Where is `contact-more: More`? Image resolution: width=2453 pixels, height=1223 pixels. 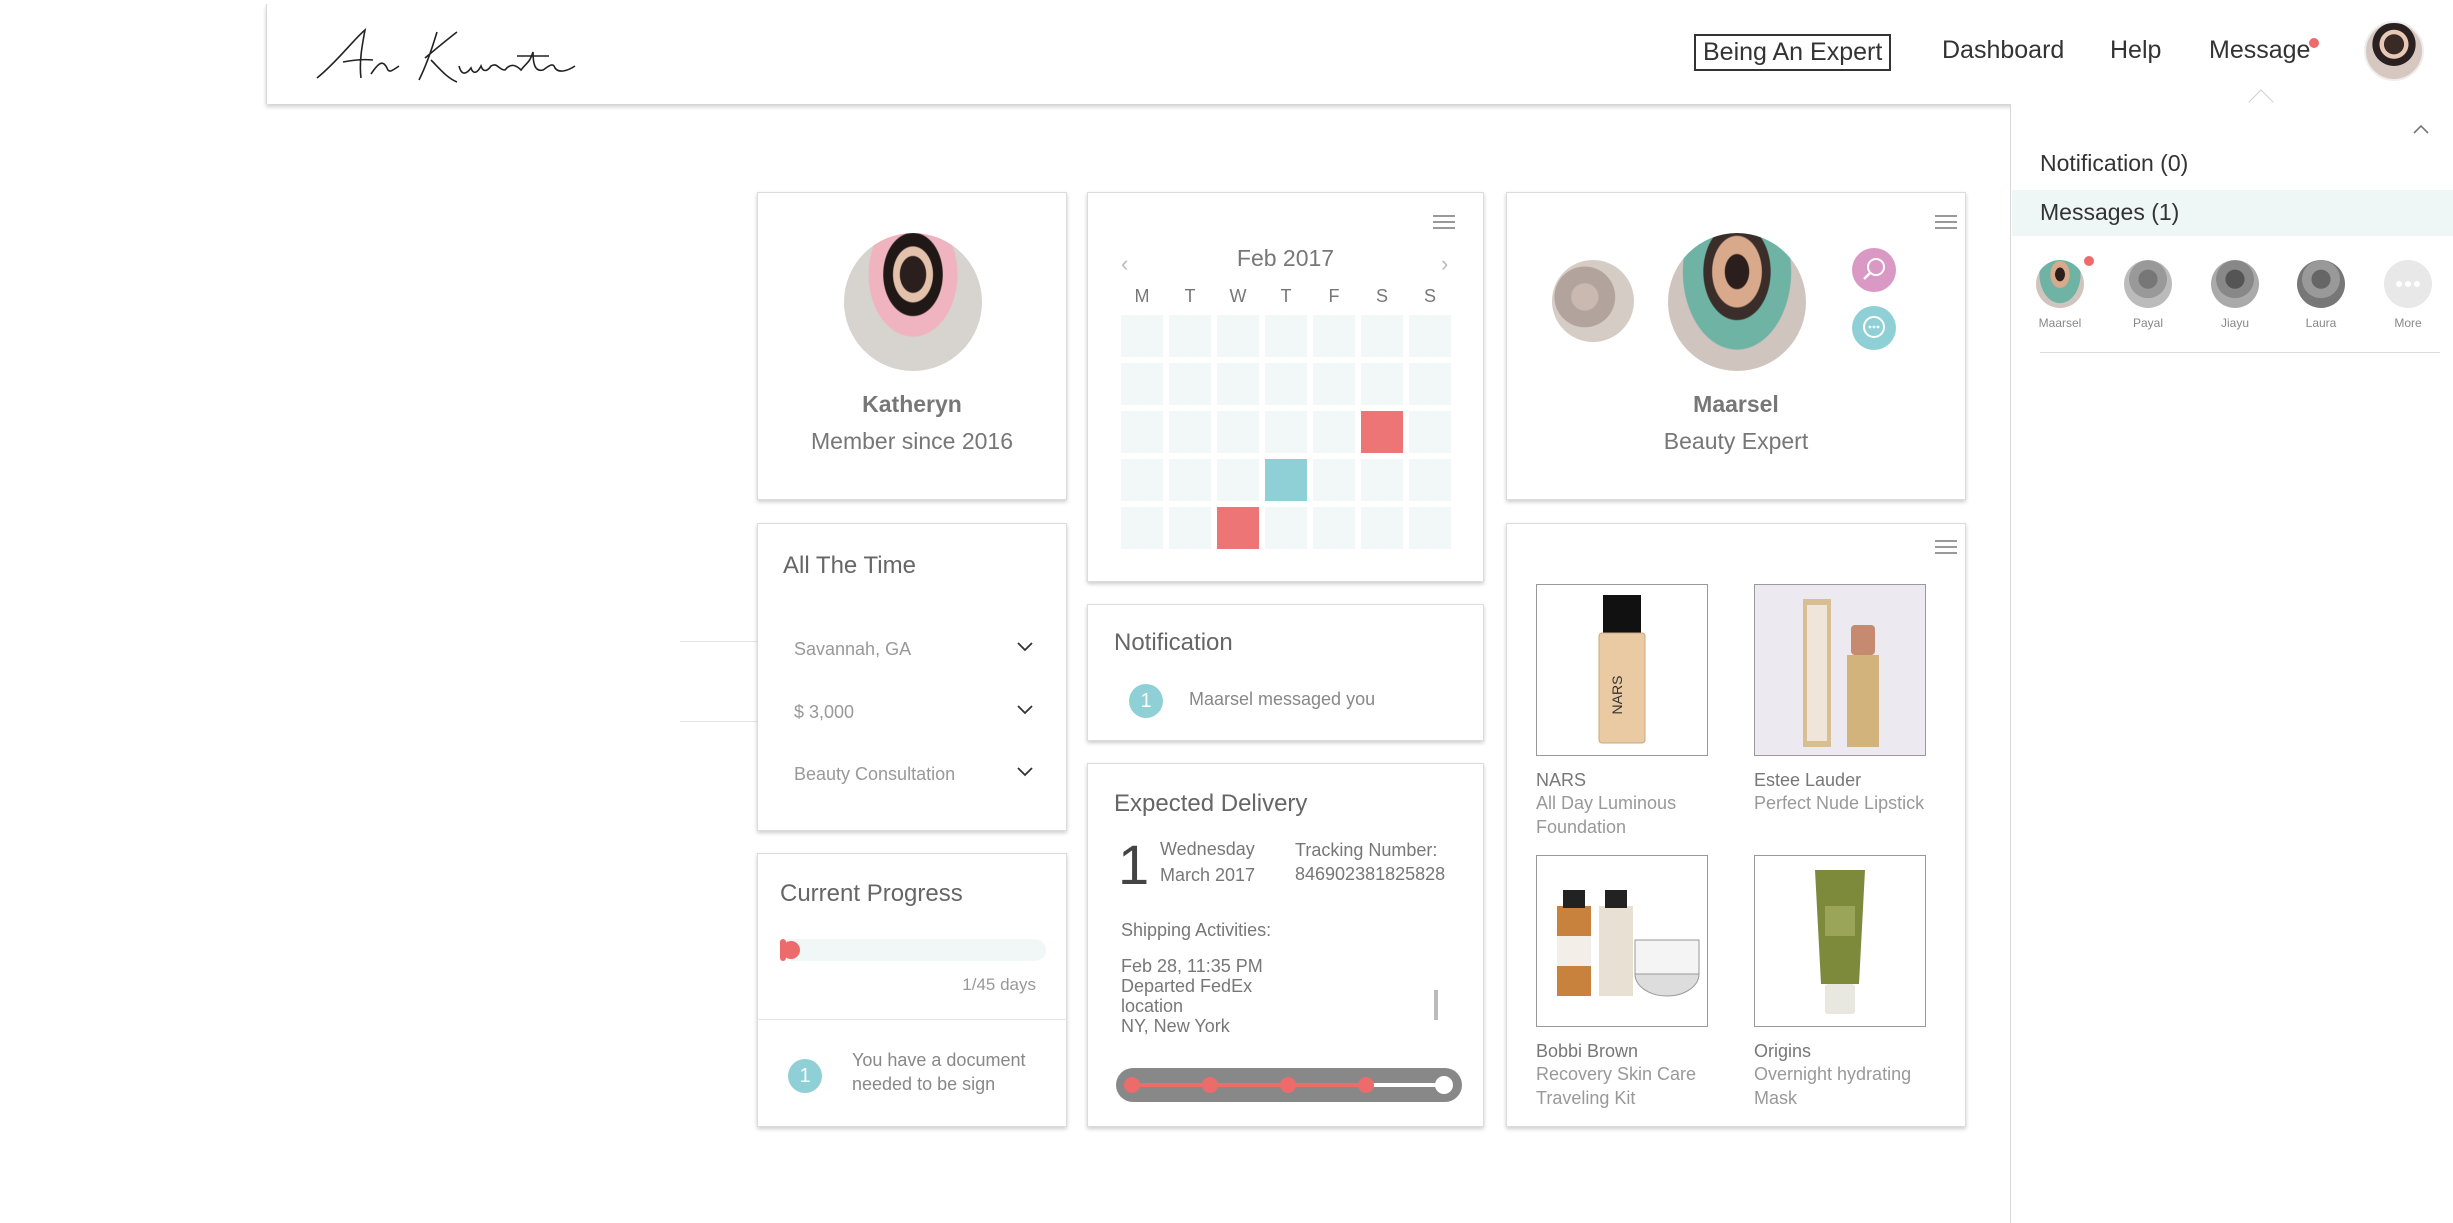 contact-more: More is located at coordinates (2408, 295).